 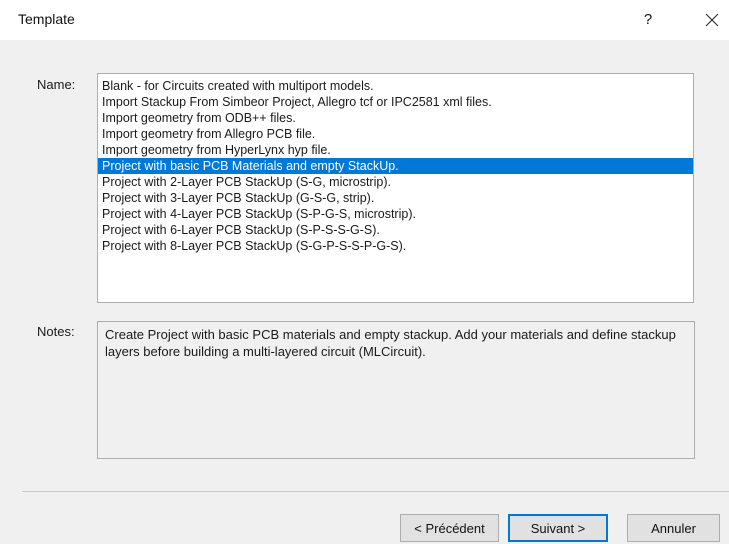 I want to click on close-button, so click(x=712, y=20).